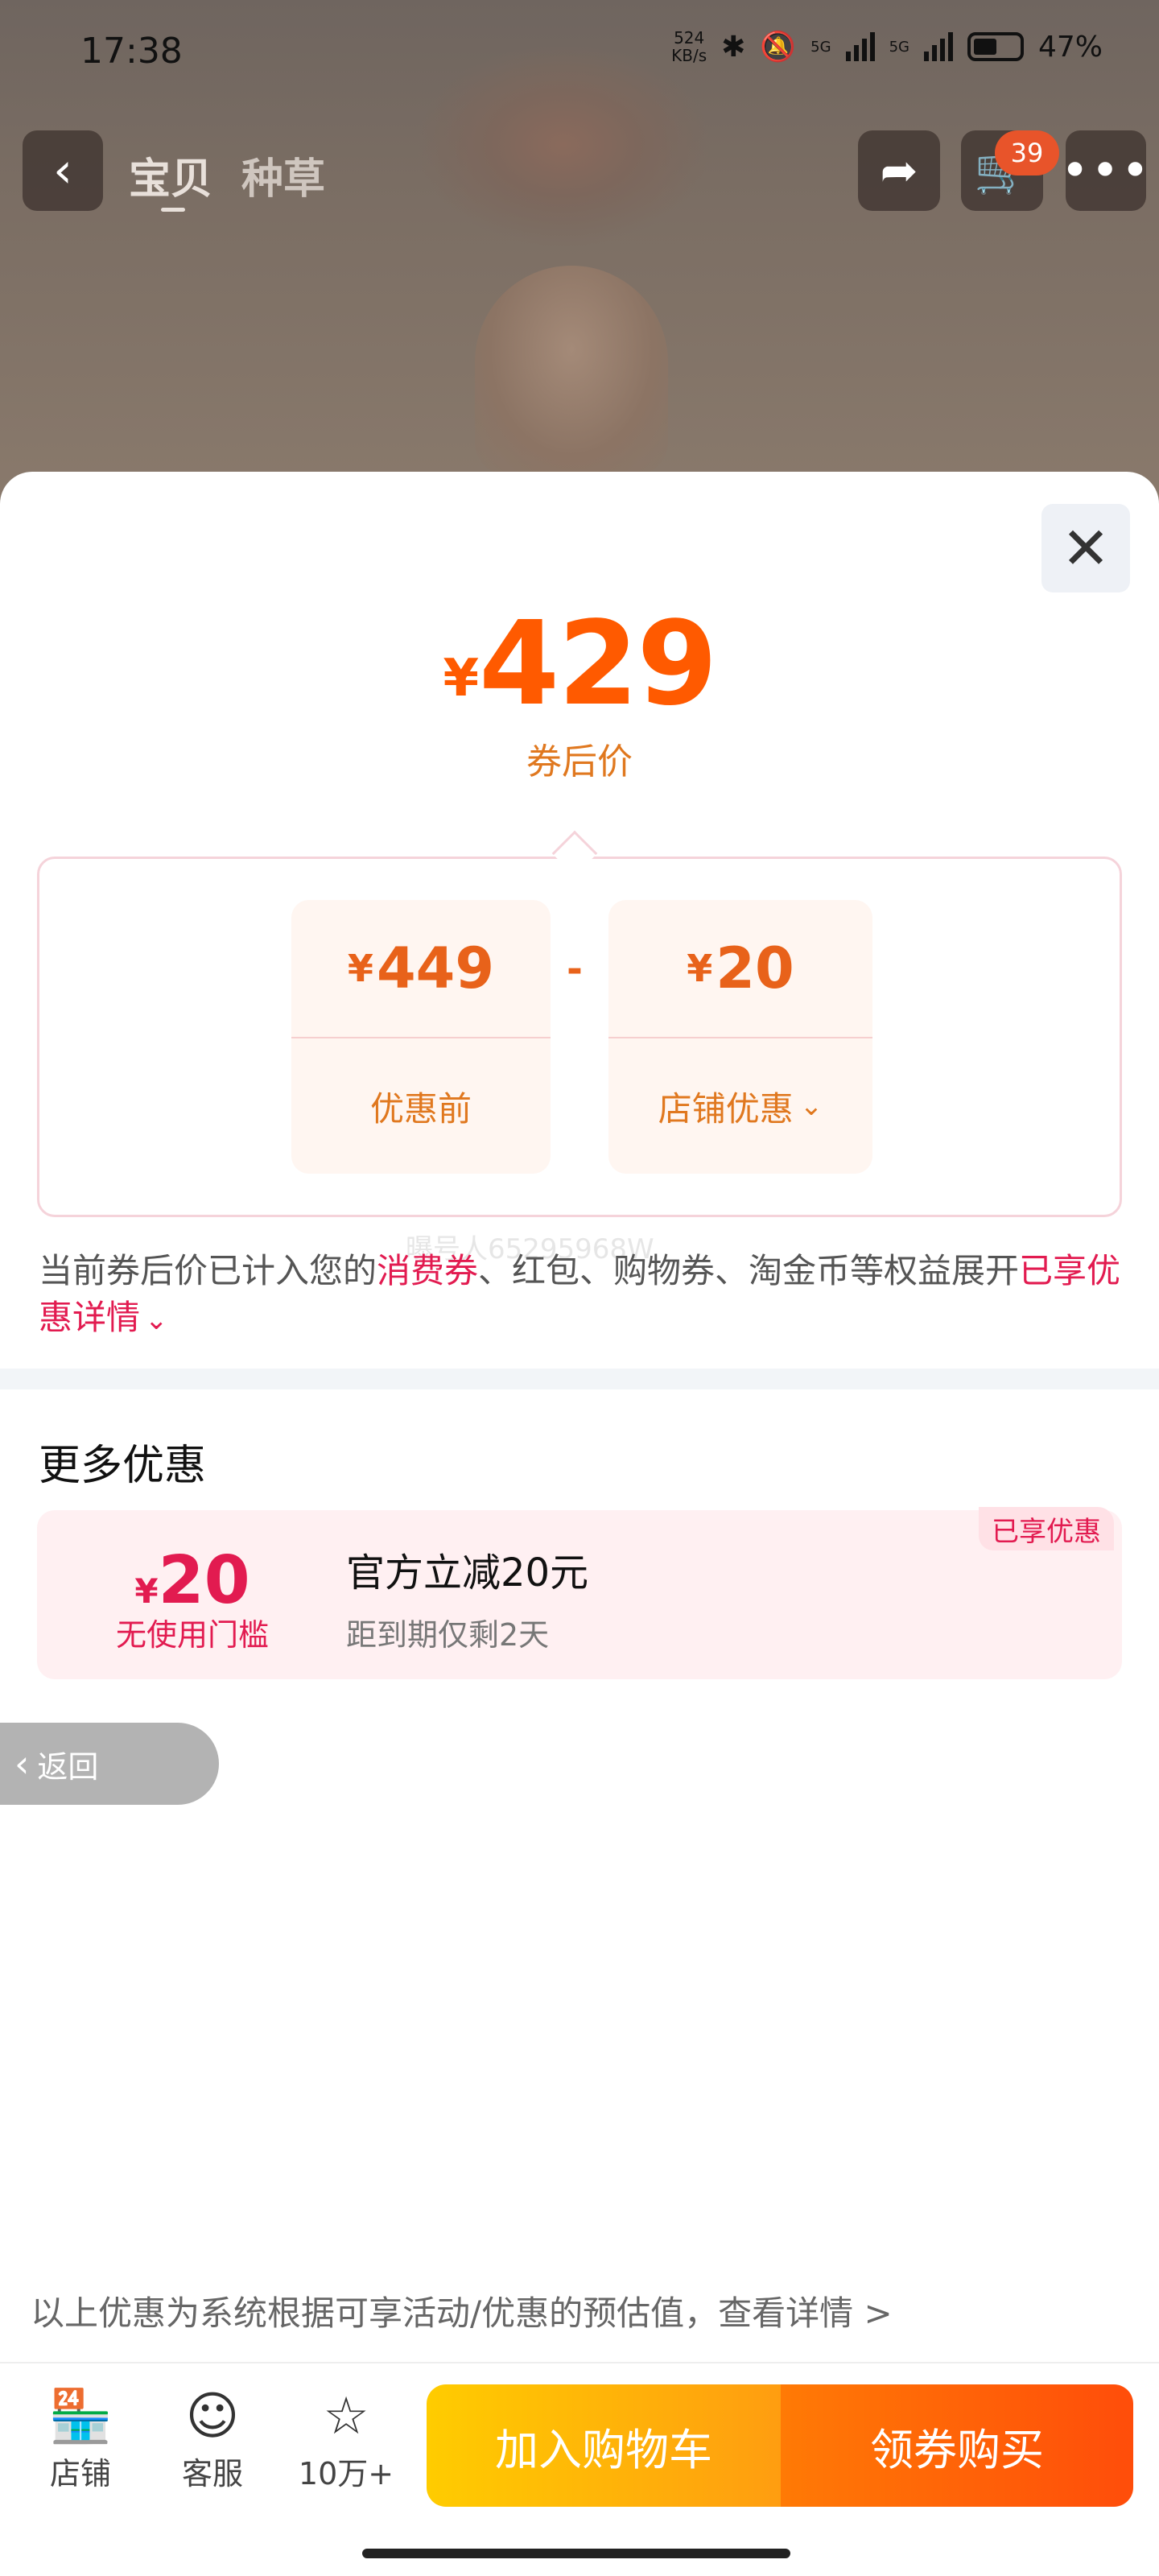  I want to click on net2-label: 5G, so click(899, 47).